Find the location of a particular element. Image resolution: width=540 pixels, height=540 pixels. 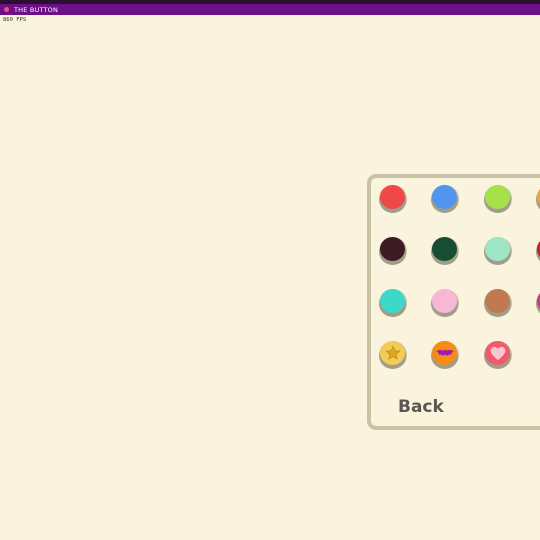

skin-swatch-red is located at coordinates (392, 197).